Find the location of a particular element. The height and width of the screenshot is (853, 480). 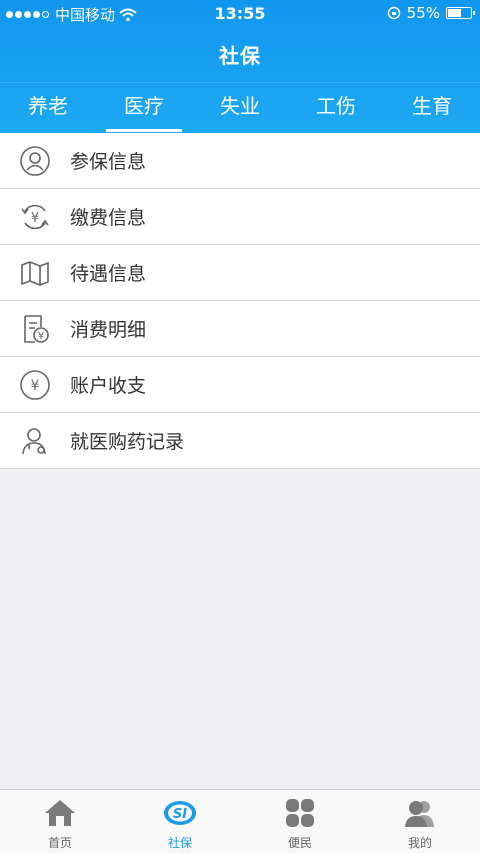

tab-medical: 医疗 is located at coordinates (144, 108).